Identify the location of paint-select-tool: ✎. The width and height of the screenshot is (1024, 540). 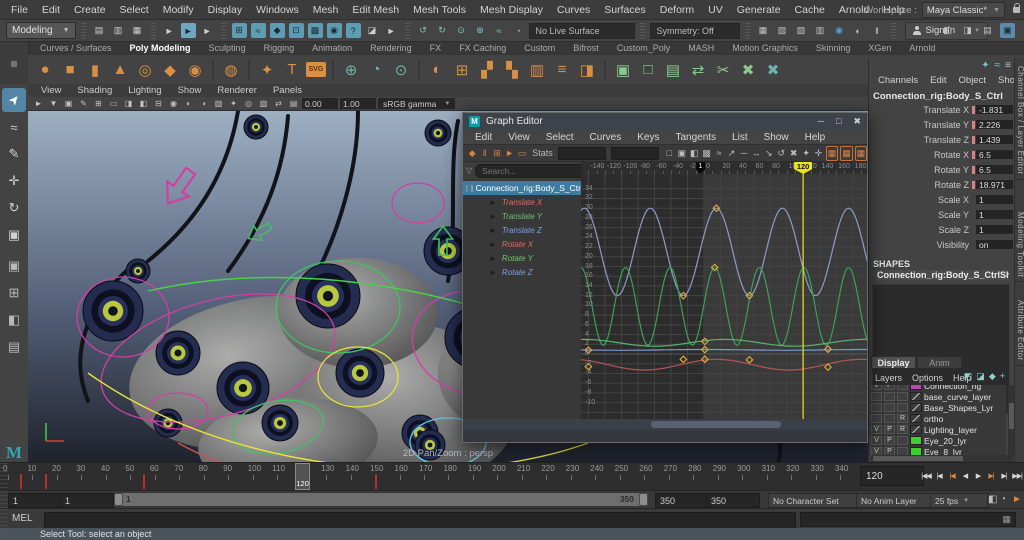
(14, 154).